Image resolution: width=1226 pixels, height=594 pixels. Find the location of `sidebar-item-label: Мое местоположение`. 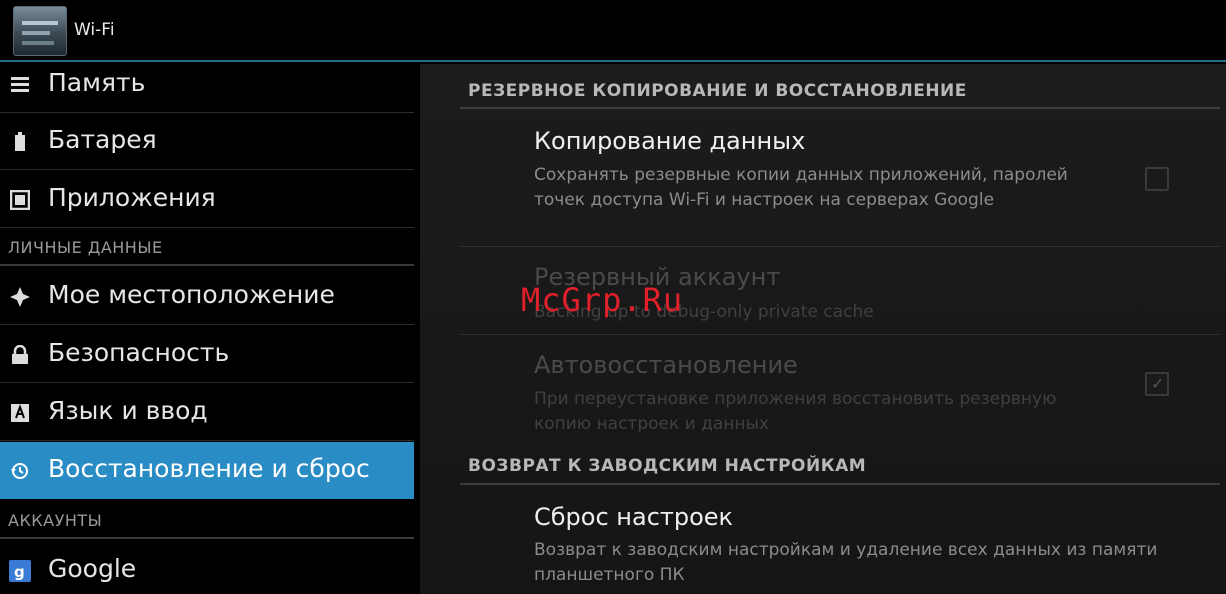

sidebar-item-label: Мое местоположение is located at coordinates (191, 294).